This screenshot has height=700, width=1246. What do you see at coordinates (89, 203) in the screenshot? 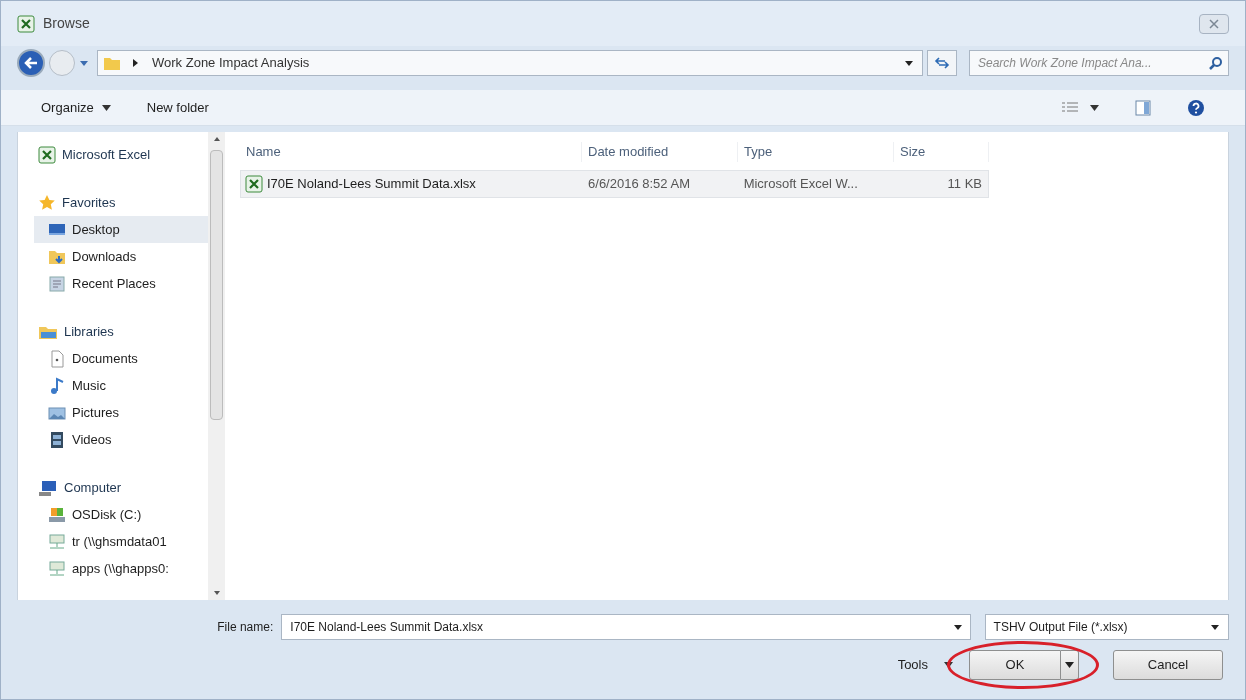
I see `sidebar-group: Favorites` at bounding box center [89, 203].